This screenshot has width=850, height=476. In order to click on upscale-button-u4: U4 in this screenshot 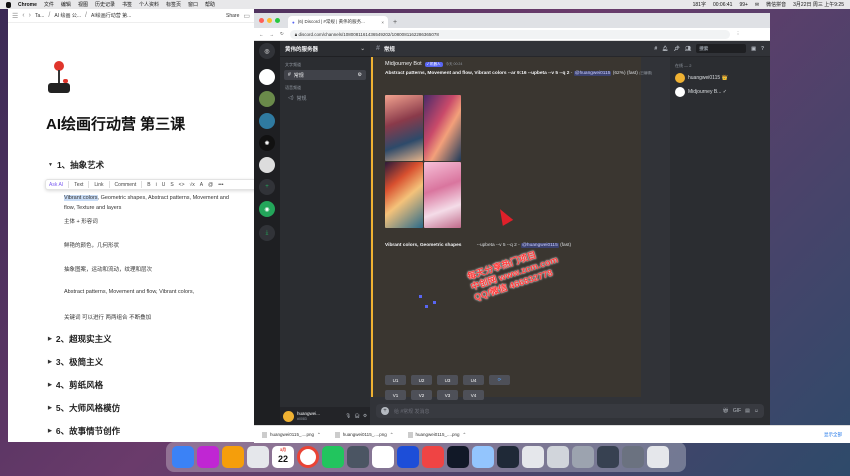, I will do `click(473, 380)`.